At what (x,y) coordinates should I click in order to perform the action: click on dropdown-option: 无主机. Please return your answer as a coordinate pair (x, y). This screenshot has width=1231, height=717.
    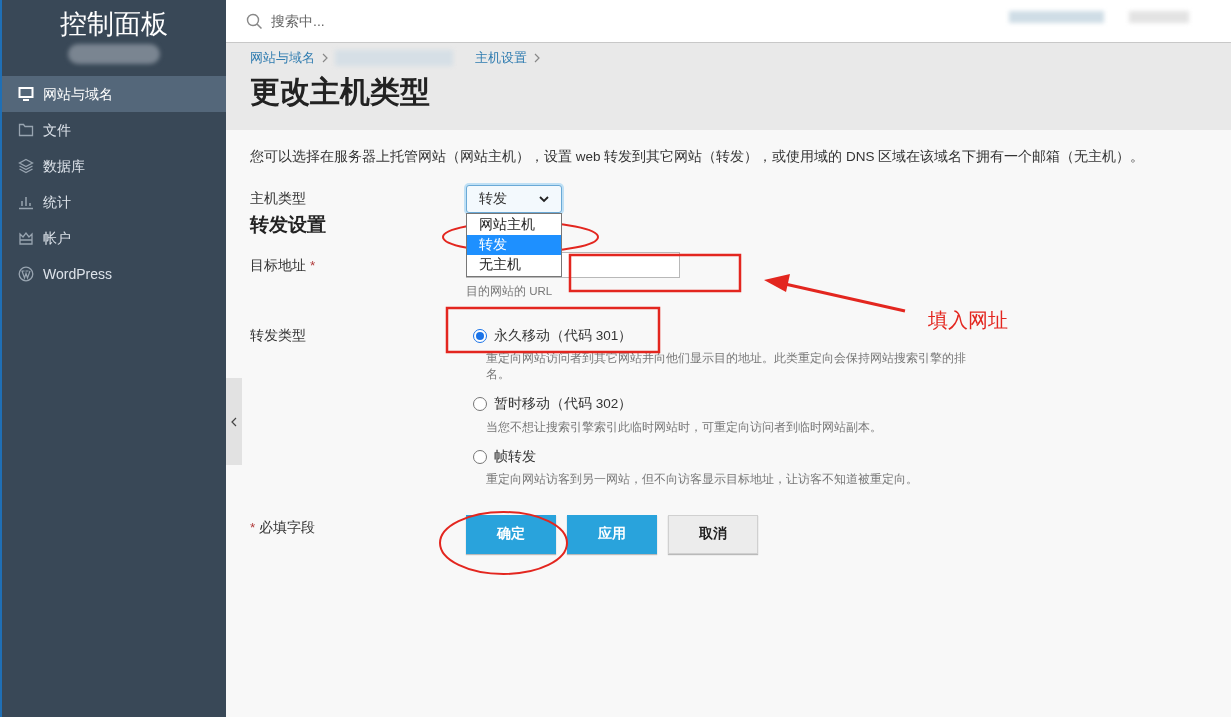
    Looking at the image, I should click on (514, 265).